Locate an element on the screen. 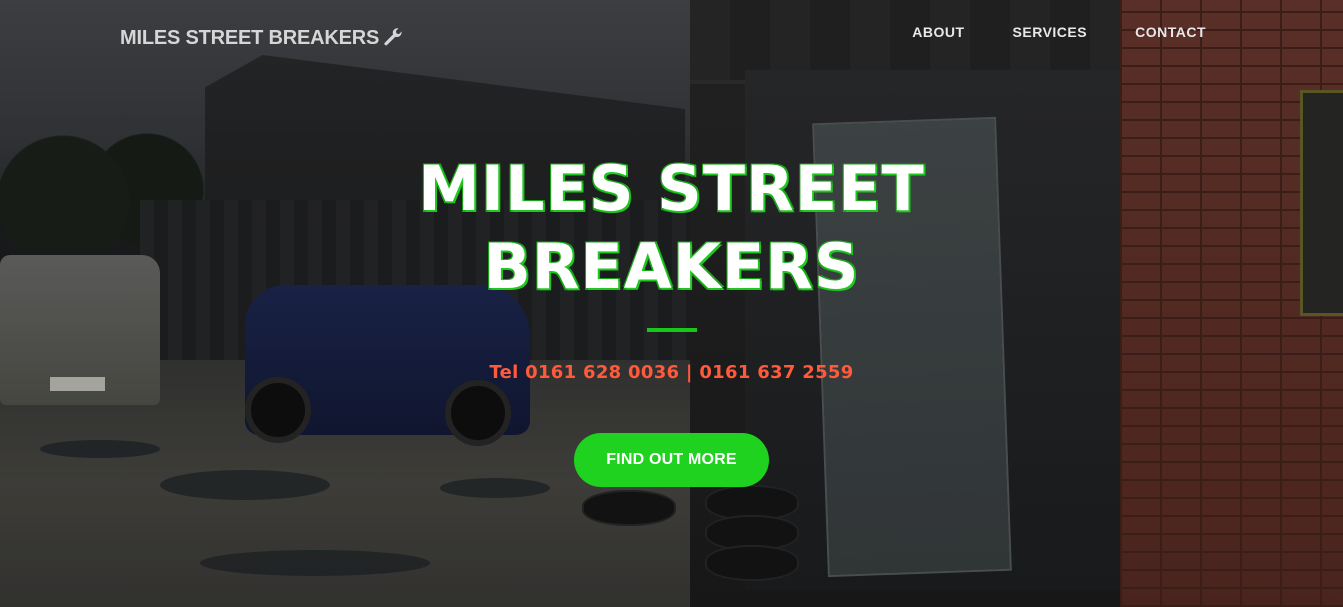 The height and width of the screenshot is (607, 1343). main-nav: ABOUT SERVICES CONTACT is located at coordinates (1059, 32).